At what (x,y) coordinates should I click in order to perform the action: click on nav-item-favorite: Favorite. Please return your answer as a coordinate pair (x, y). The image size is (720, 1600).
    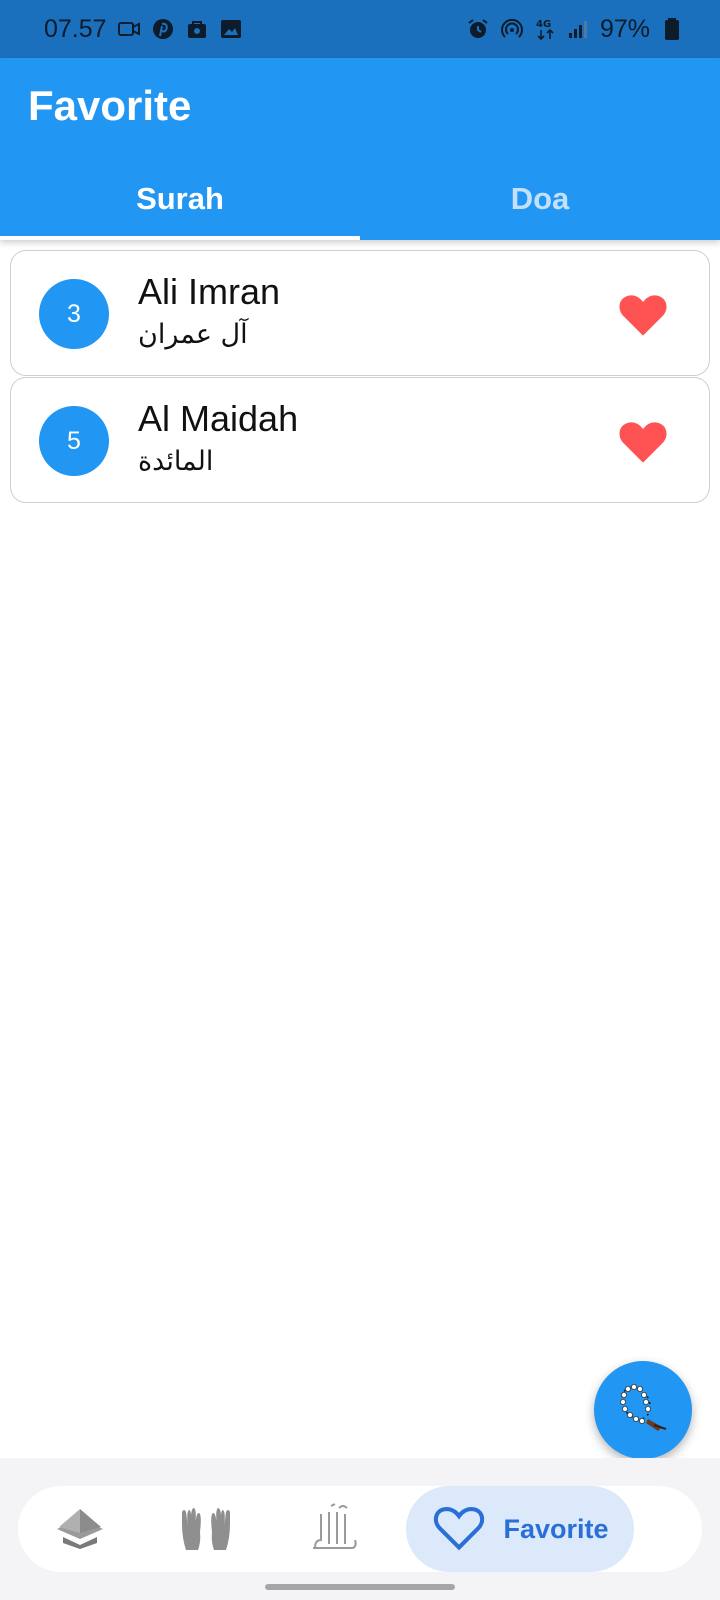
    Looking at the image, I should click on (520, 1529).